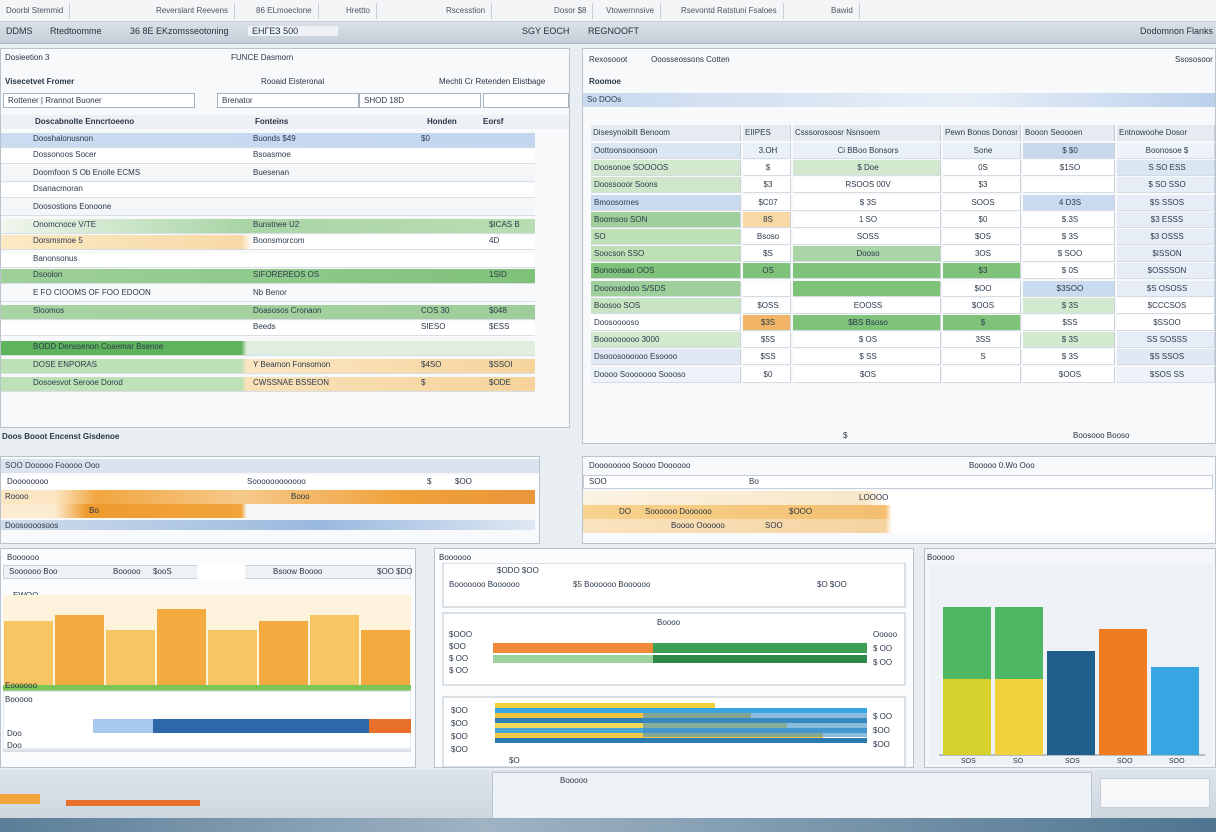 This screenshot has height=832, width=1216. What do you see at coordinates (293, 31) in the screenshot?
I see `toolbar-item-3: ЕНГЕЗ 500` at bounding box center [293, 31].